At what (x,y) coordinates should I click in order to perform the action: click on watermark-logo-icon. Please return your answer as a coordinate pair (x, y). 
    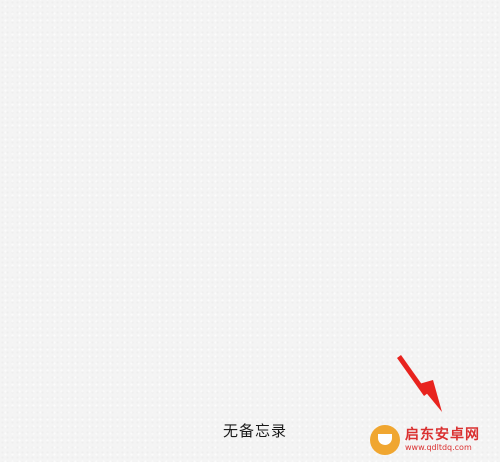
    Looking at the image, I should click on (385, 440).